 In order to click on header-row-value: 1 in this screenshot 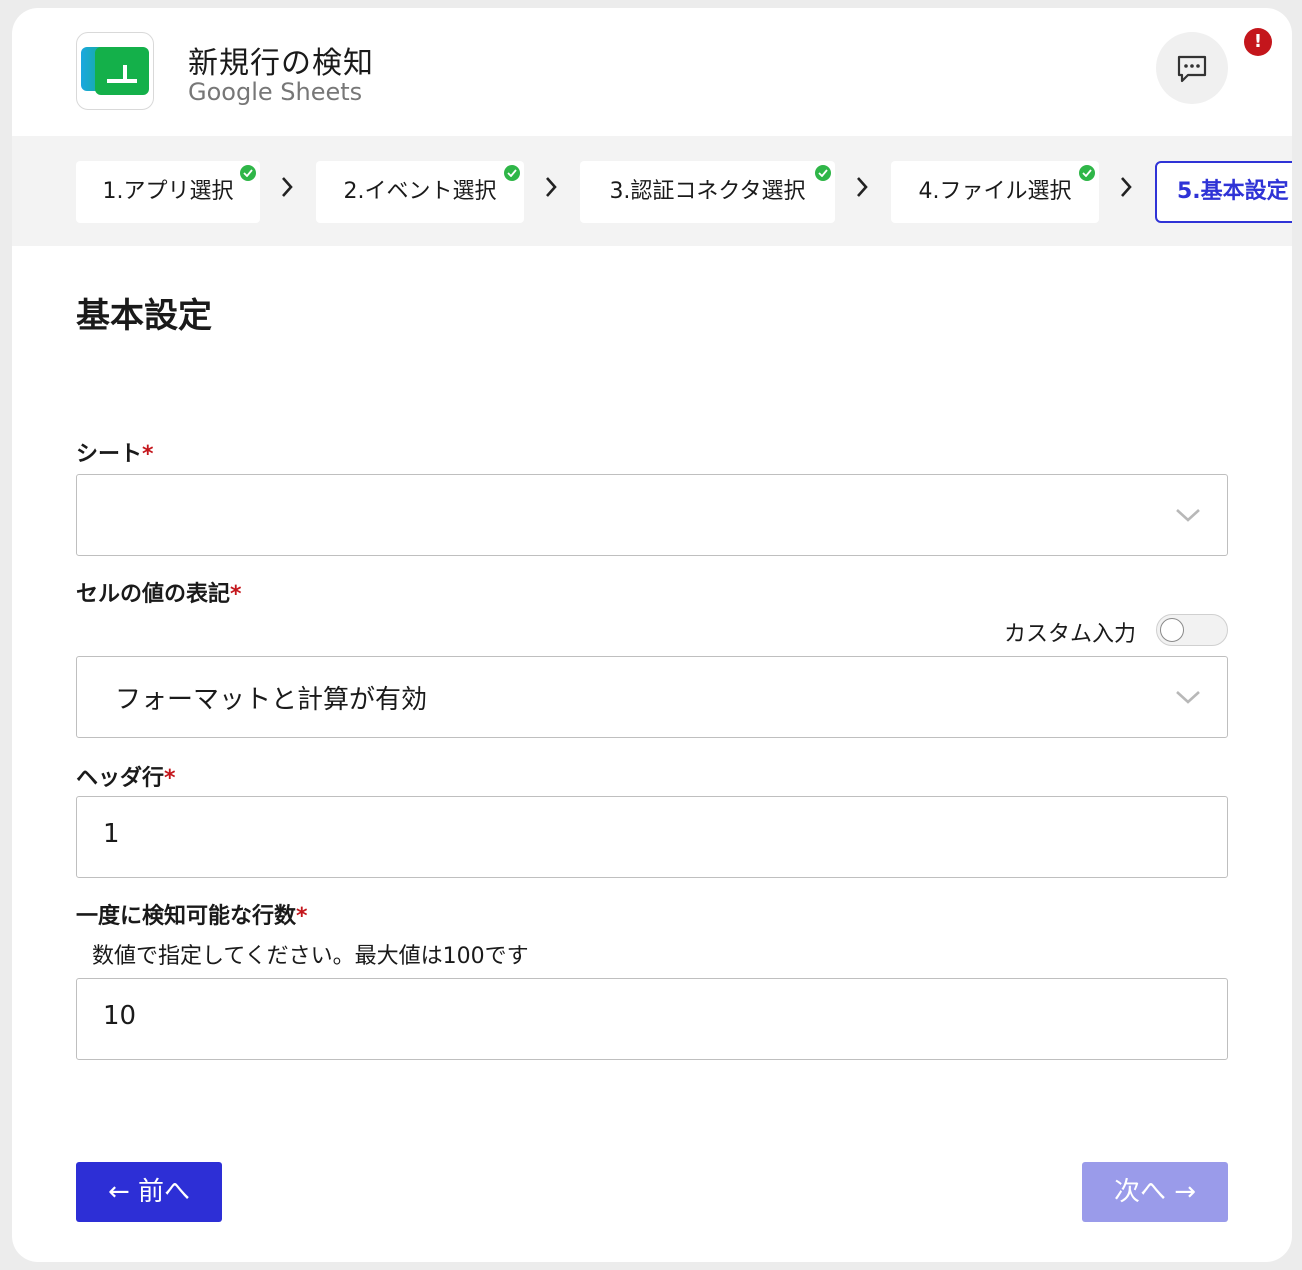, I will do `click(111, 834)`.